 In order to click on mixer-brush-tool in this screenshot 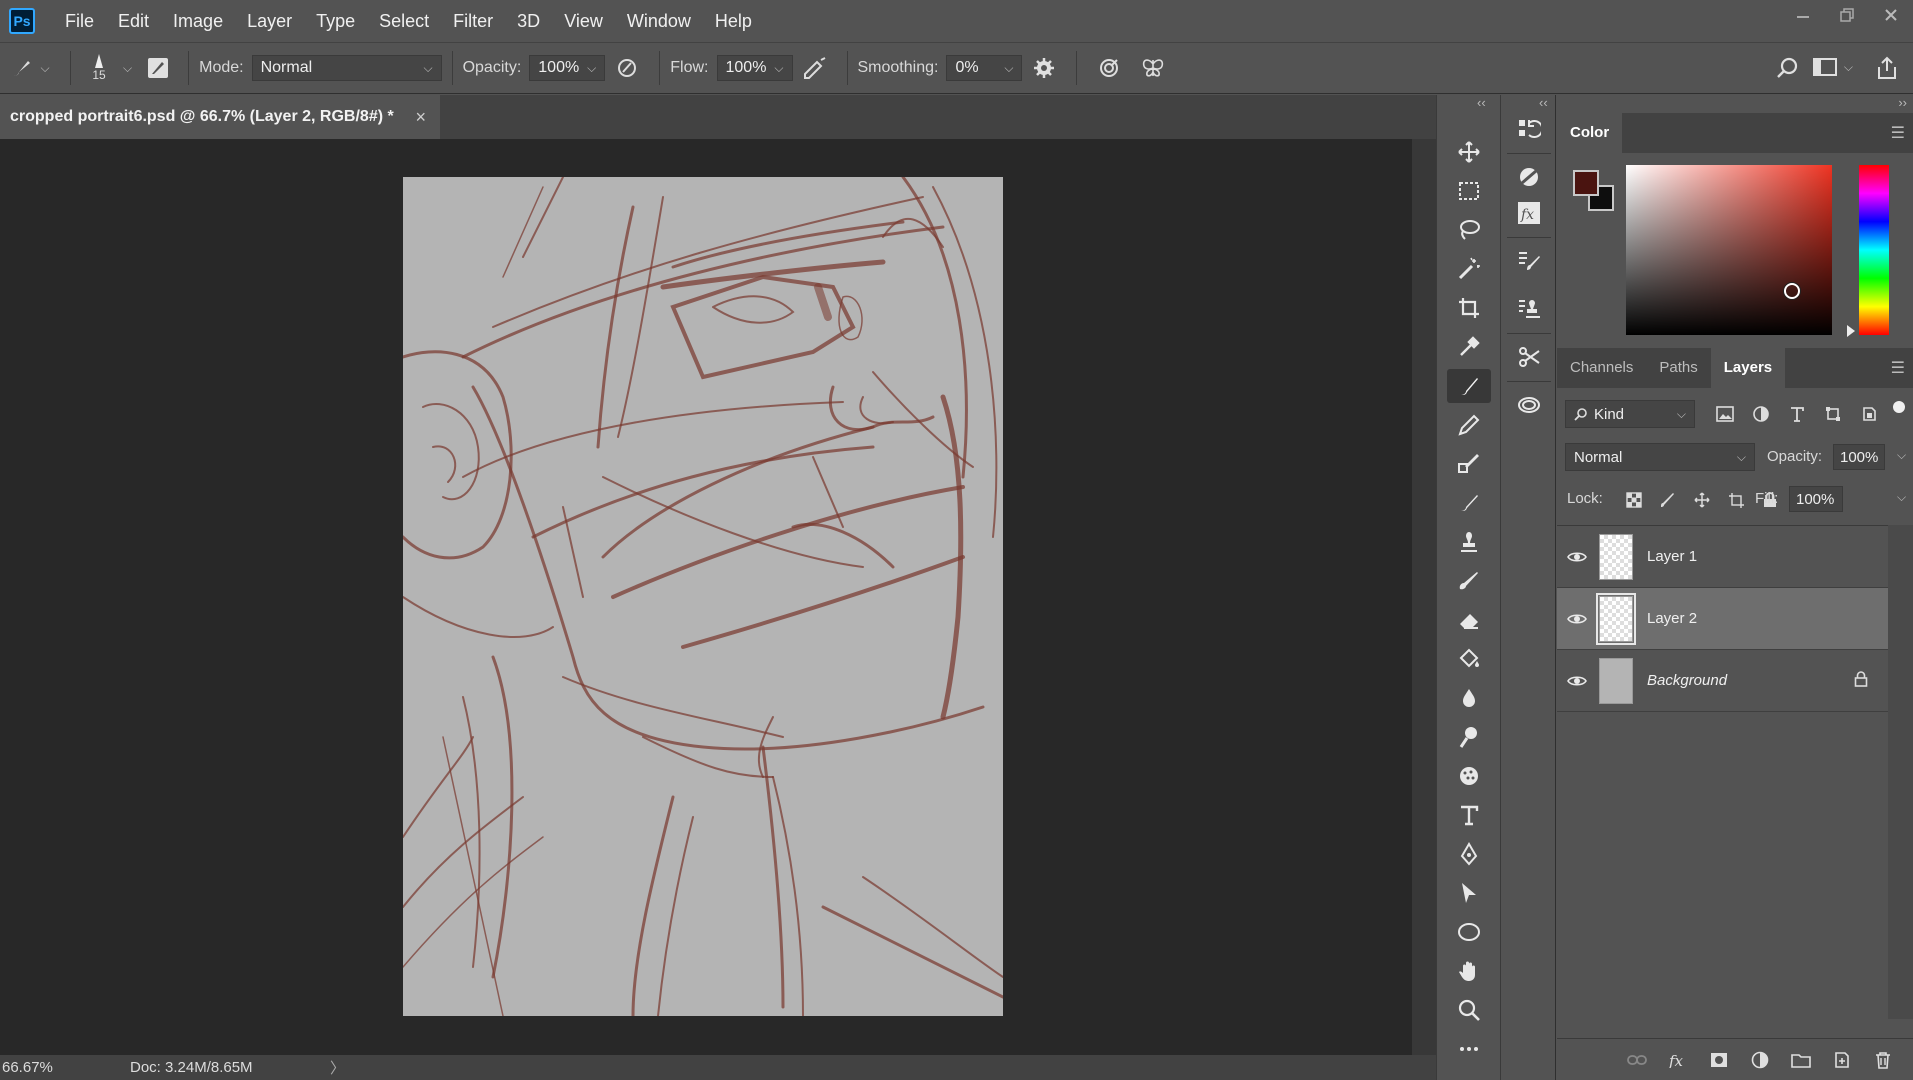, I will do `click(1469, 464)`.